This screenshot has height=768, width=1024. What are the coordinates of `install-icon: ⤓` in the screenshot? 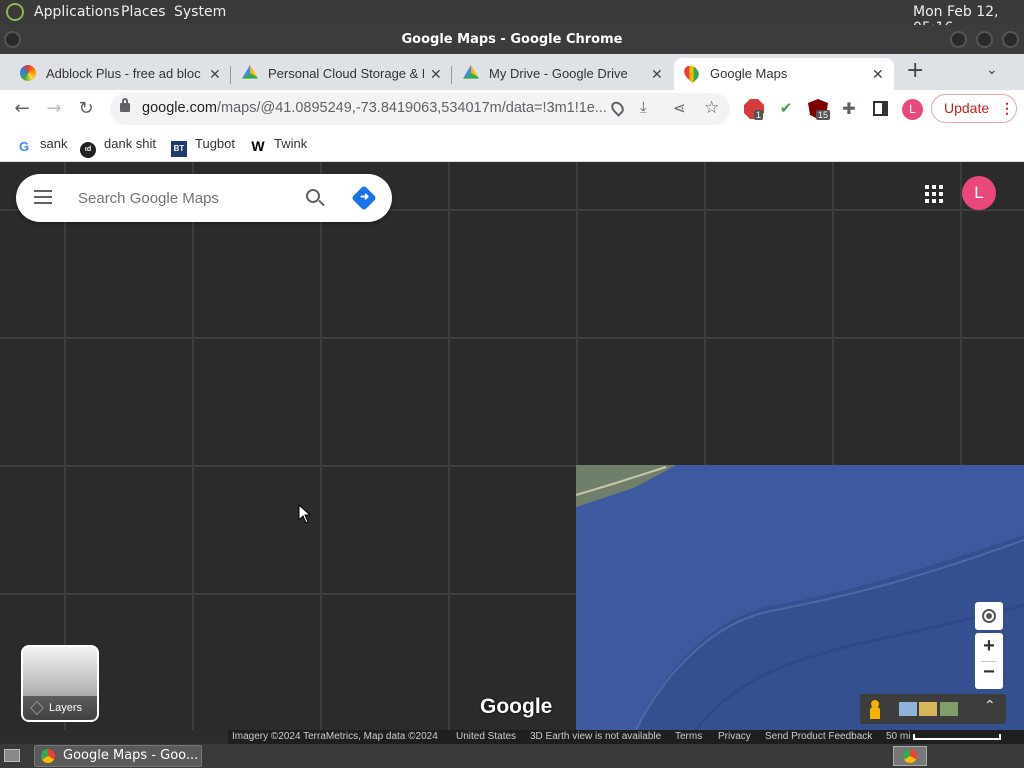 It's located at (643, 107).